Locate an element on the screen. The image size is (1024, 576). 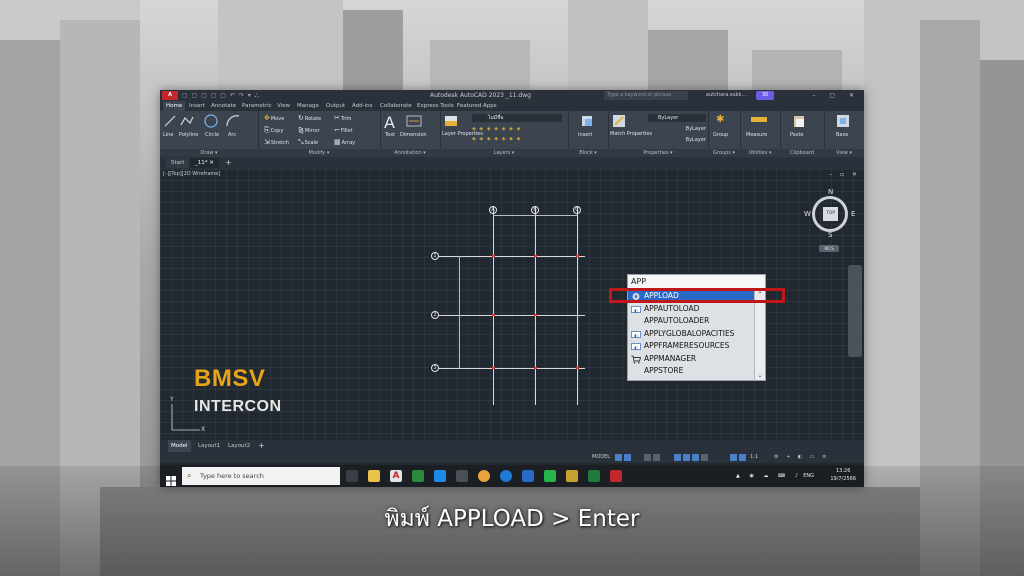
windows-start-icon is located at coordinates (171, 478).